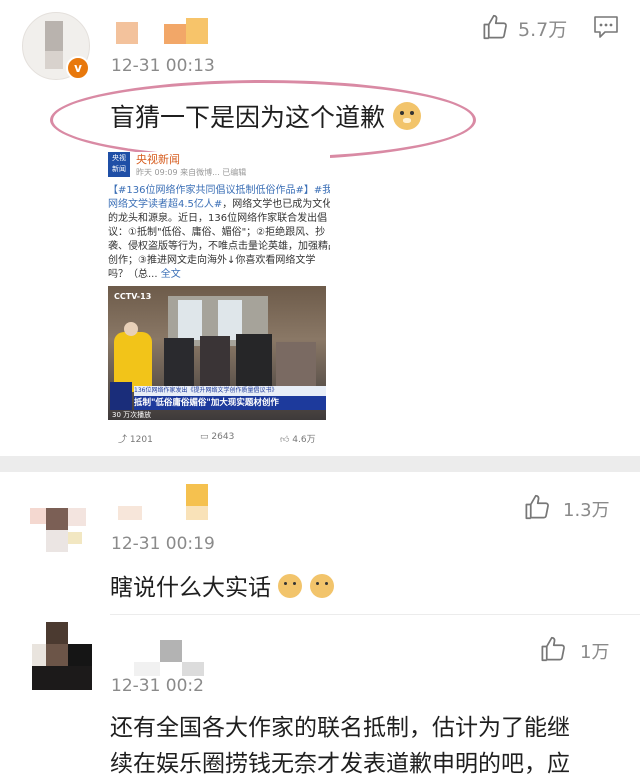 The width and height of the screenshot is (640, 782). What do you see at coordinates (119, 164) in the screenshot?
I see `cctv-logo: 央视 新闻` at bounding box center [119, 164].